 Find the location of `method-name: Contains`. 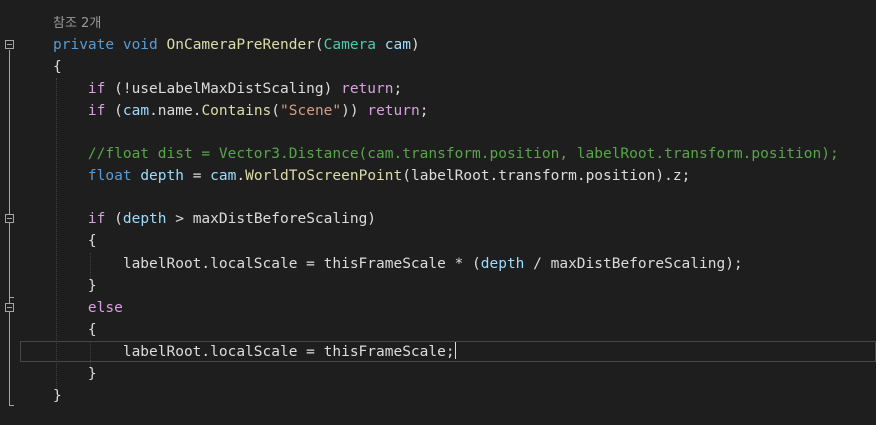

method-name: Contains is located at coordinates (236, 111).